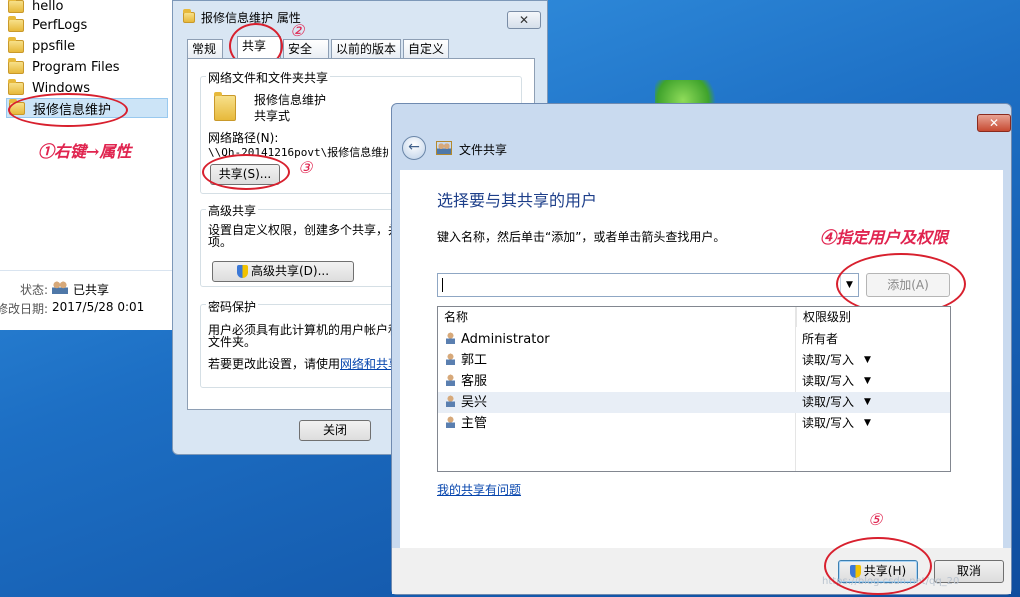 The width and height of the screenshot is (1020, 597). Describe the element at coordinates (98, 307) in the screenshot. I see `modified-value: 2017/5/28 0:01` at that location.